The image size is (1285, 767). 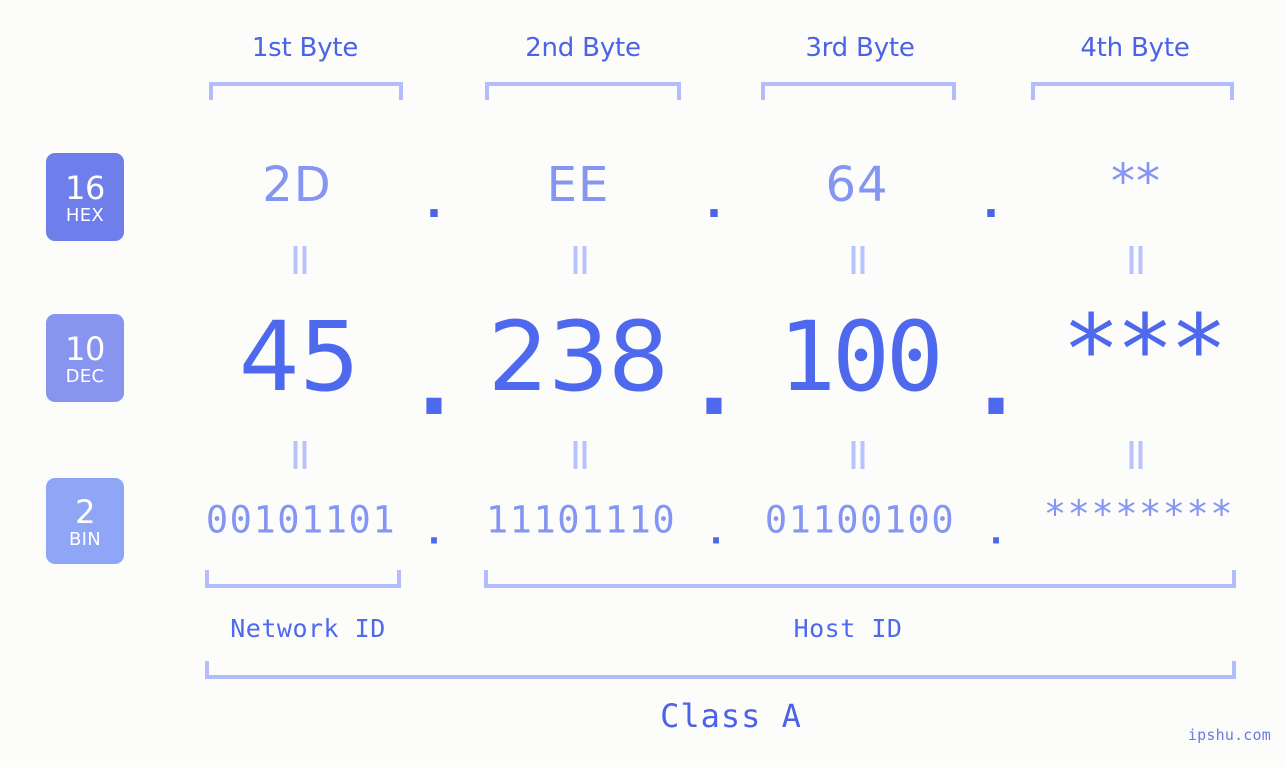 I want to click on radix-badge-bin-name: BIN, so click(x=85, y=539).